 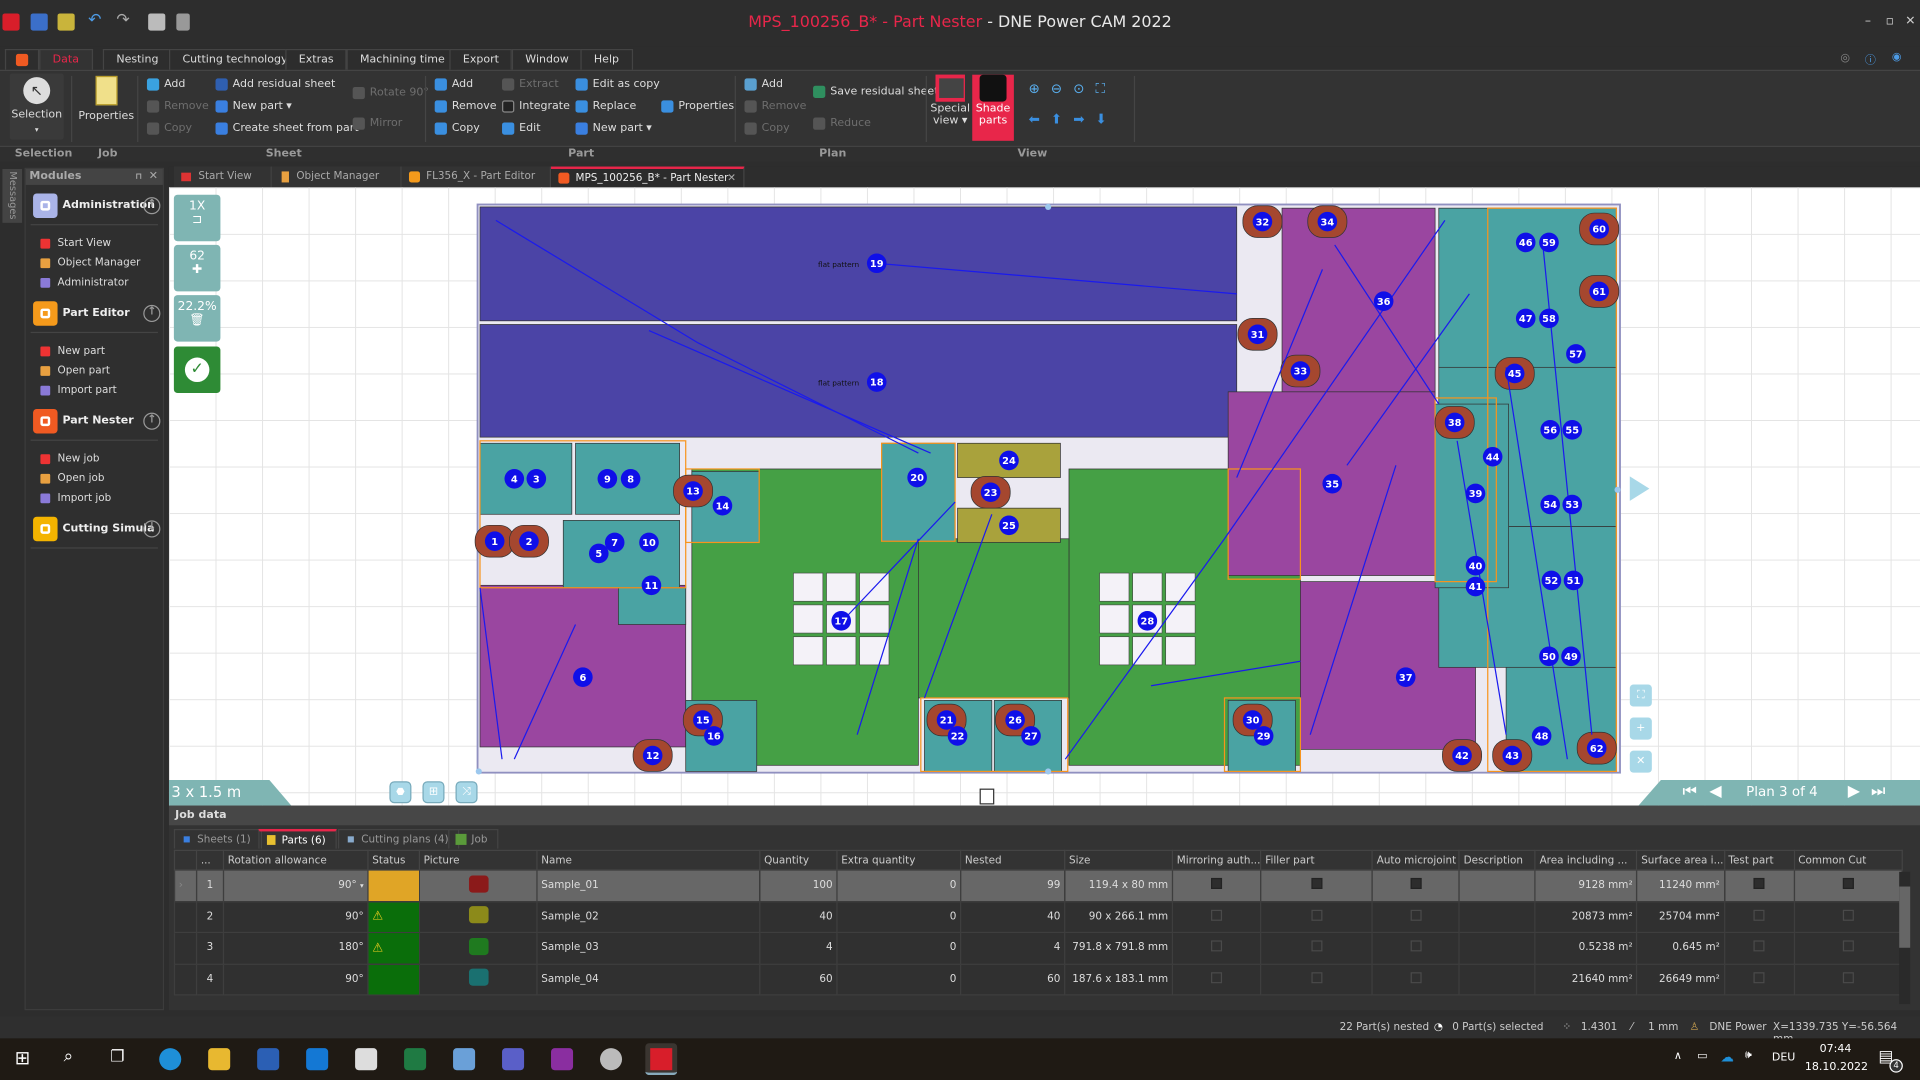 I want to click on tab-parts: Parts (6), so click(x=297, y=838).